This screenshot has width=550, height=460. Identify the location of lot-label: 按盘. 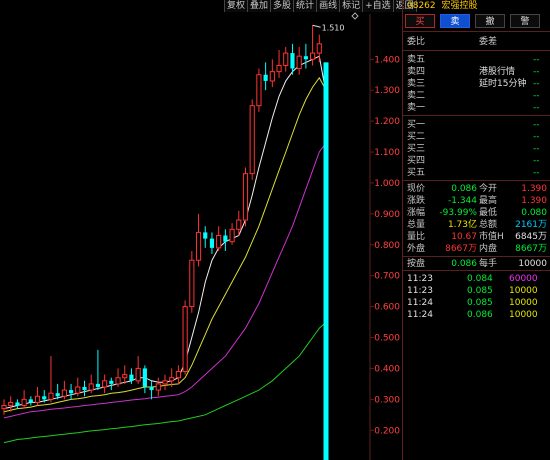
(416, 264).